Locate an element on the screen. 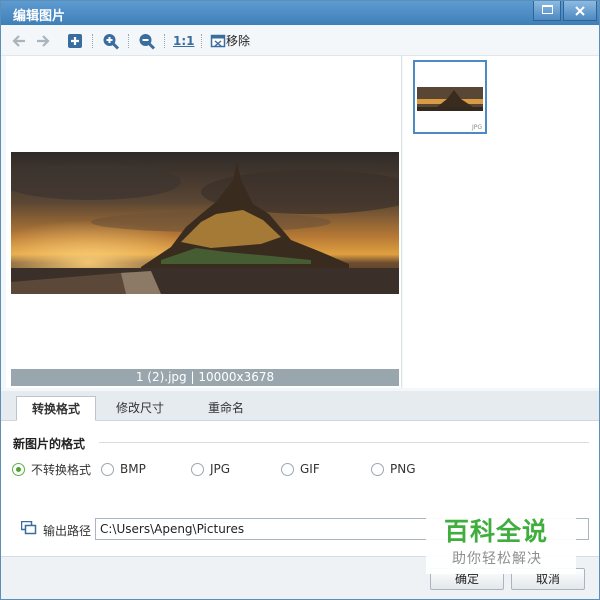 The width and height of the screenshot is (600, 600). radio-label: 不转换格式 is located at coordinates (61, 469).